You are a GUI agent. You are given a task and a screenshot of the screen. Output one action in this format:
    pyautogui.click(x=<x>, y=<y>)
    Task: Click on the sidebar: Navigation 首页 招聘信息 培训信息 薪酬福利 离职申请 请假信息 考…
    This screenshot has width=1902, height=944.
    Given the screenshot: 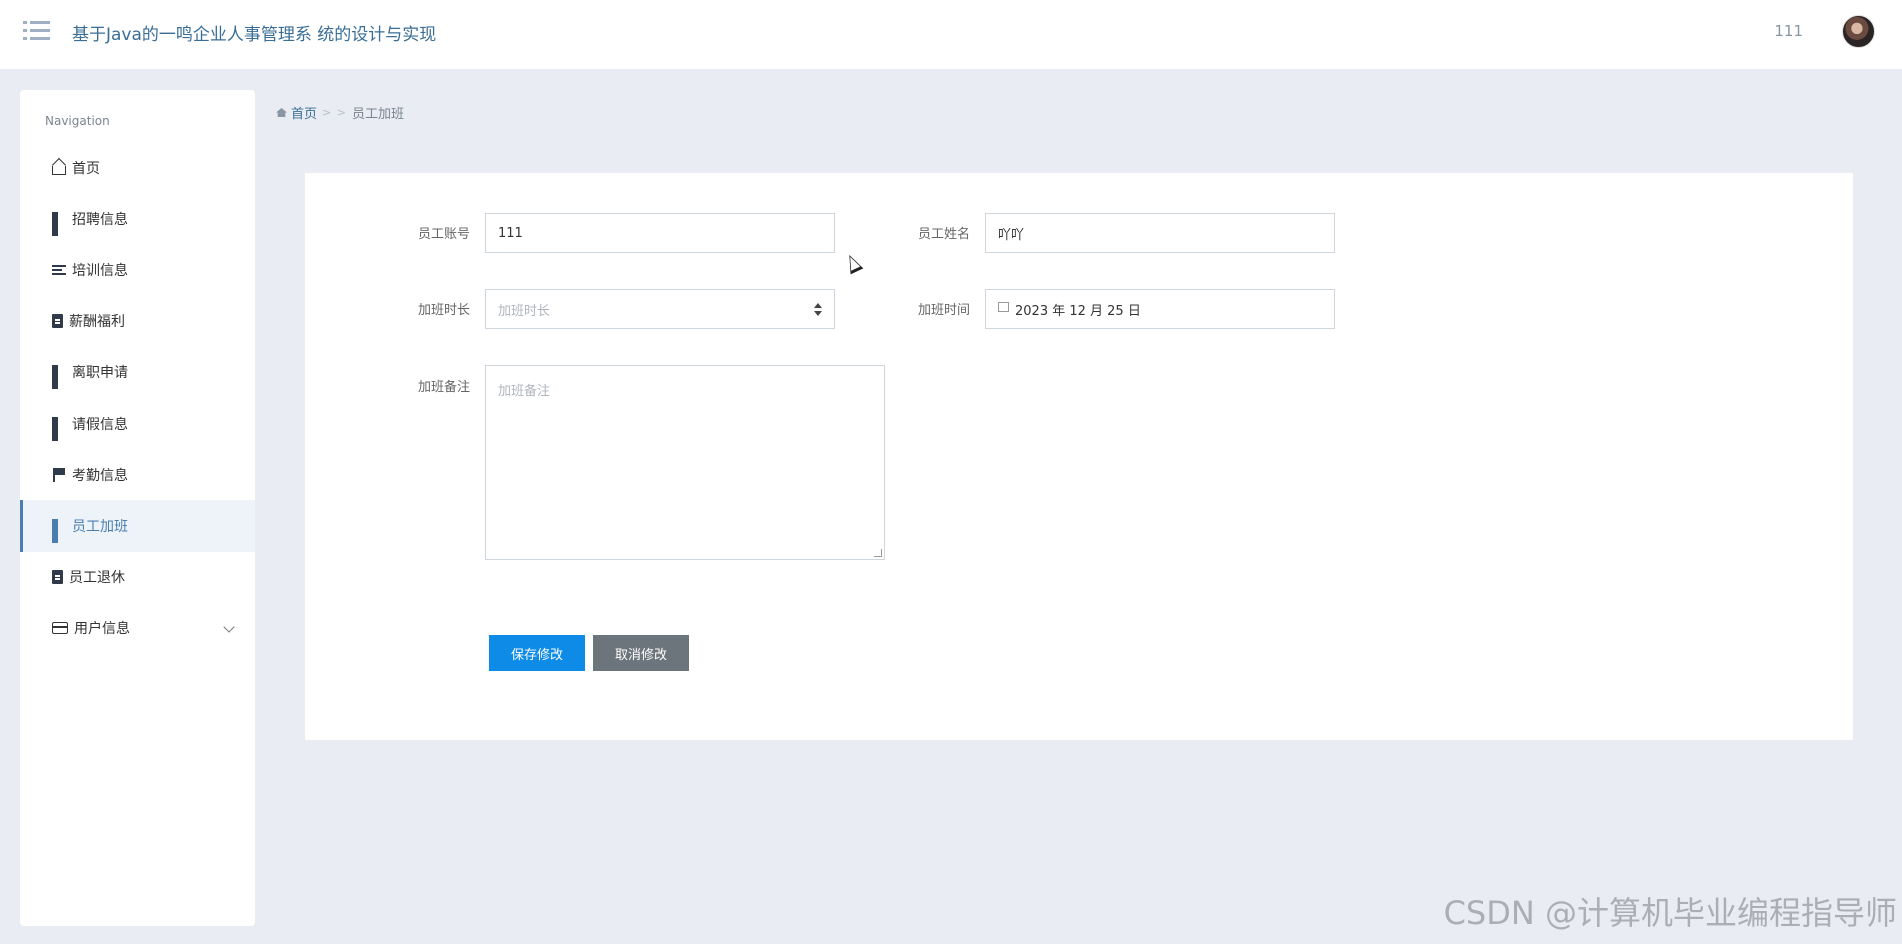 What is the action you would take?
    pyautogui.click(x=137, y=508)
    